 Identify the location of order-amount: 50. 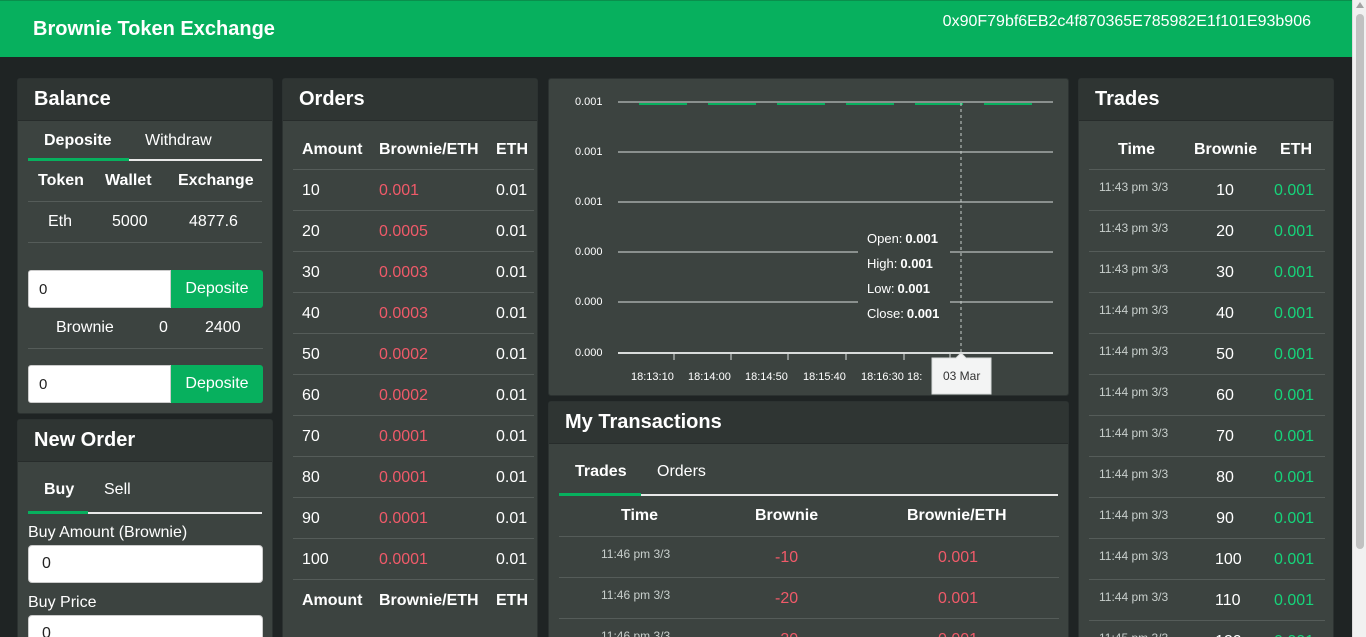
(311, 354).